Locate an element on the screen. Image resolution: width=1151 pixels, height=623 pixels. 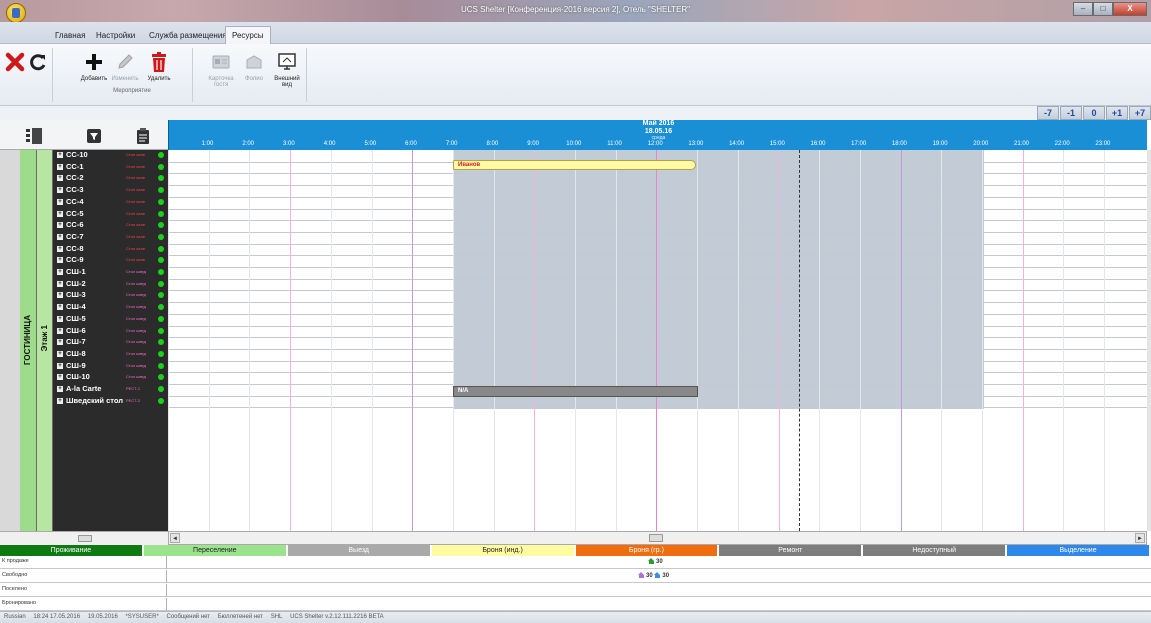
guest-card-button: Карточка гостя is located at coordinates (221, 68).